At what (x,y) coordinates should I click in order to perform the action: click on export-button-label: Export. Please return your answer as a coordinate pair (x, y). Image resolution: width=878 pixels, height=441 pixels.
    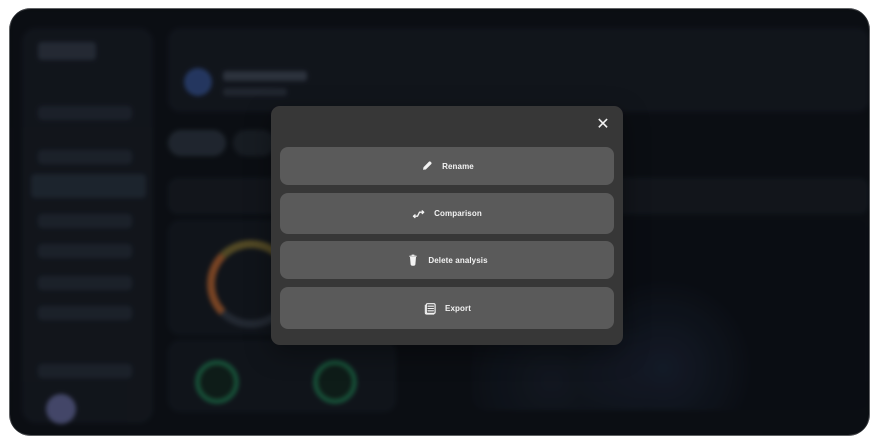
    Looking at the image, I should click on (458, 308).